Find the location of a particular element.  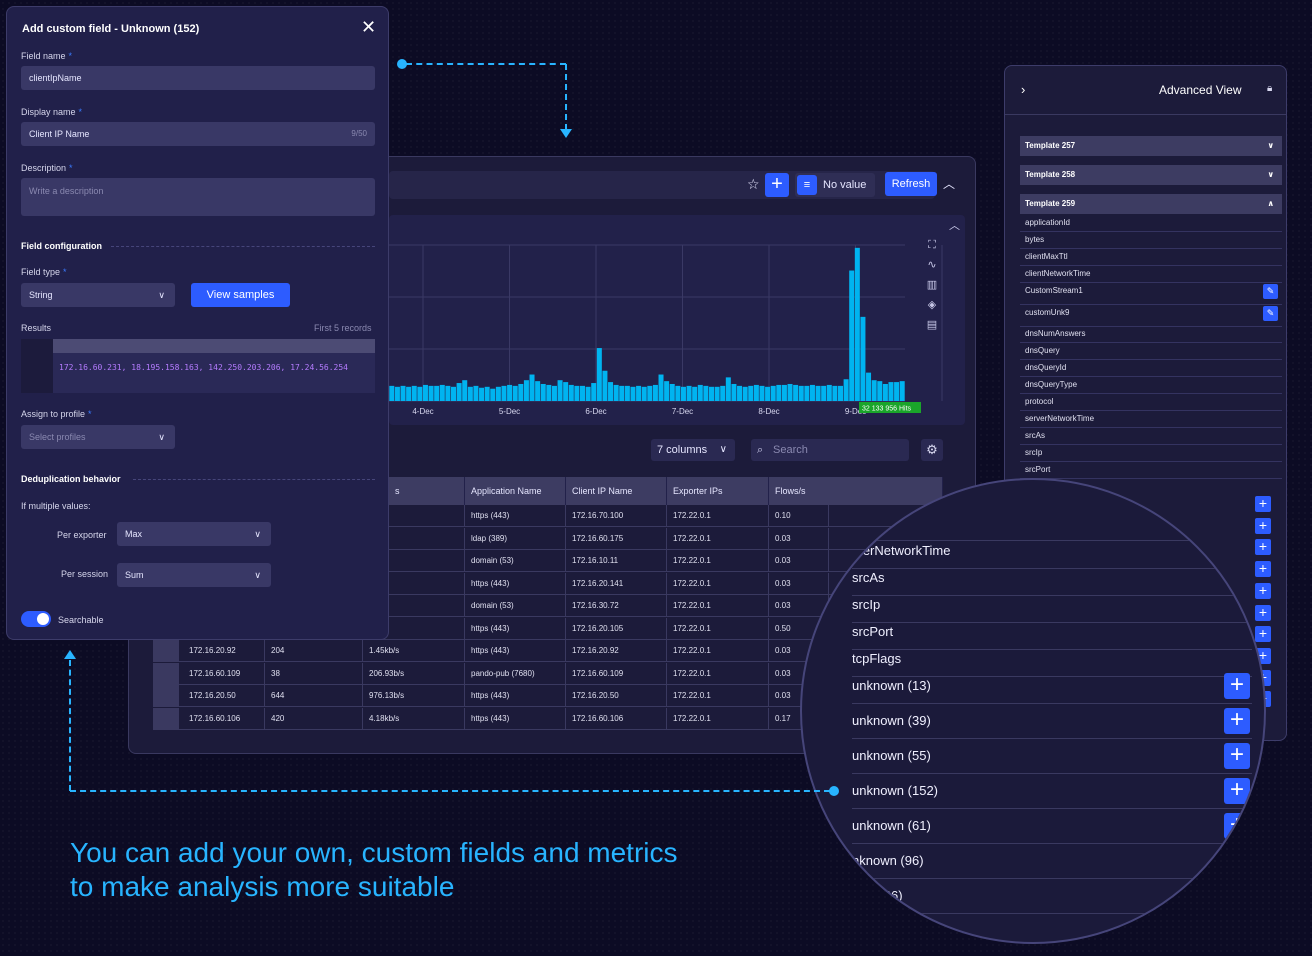

magnified-field-item: wn (136) is located at coordinates (1052, 896).